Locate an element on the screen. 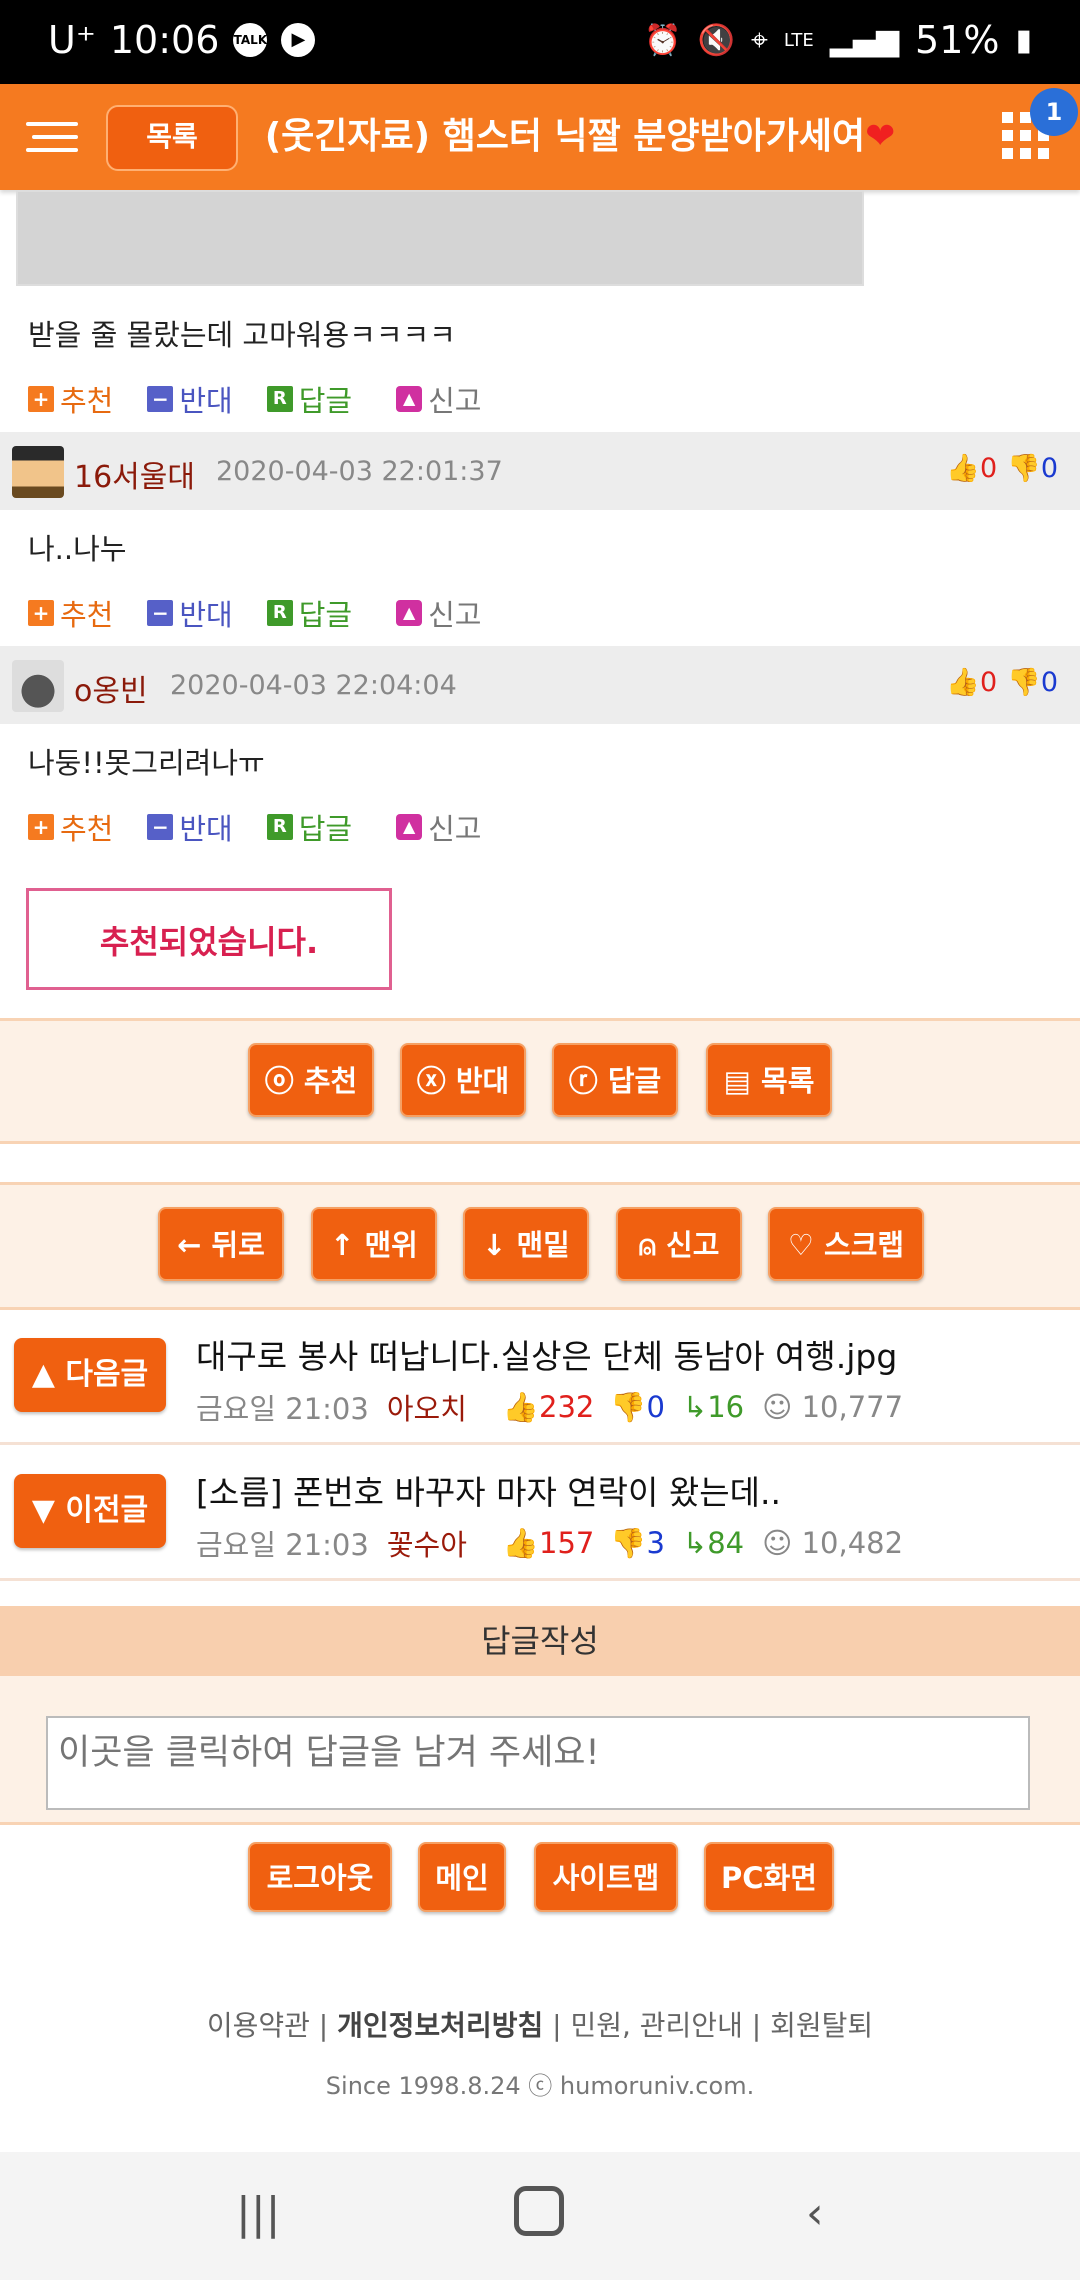  thumbs-up-icon: 👍157 is located at coordinates (548, 1542).